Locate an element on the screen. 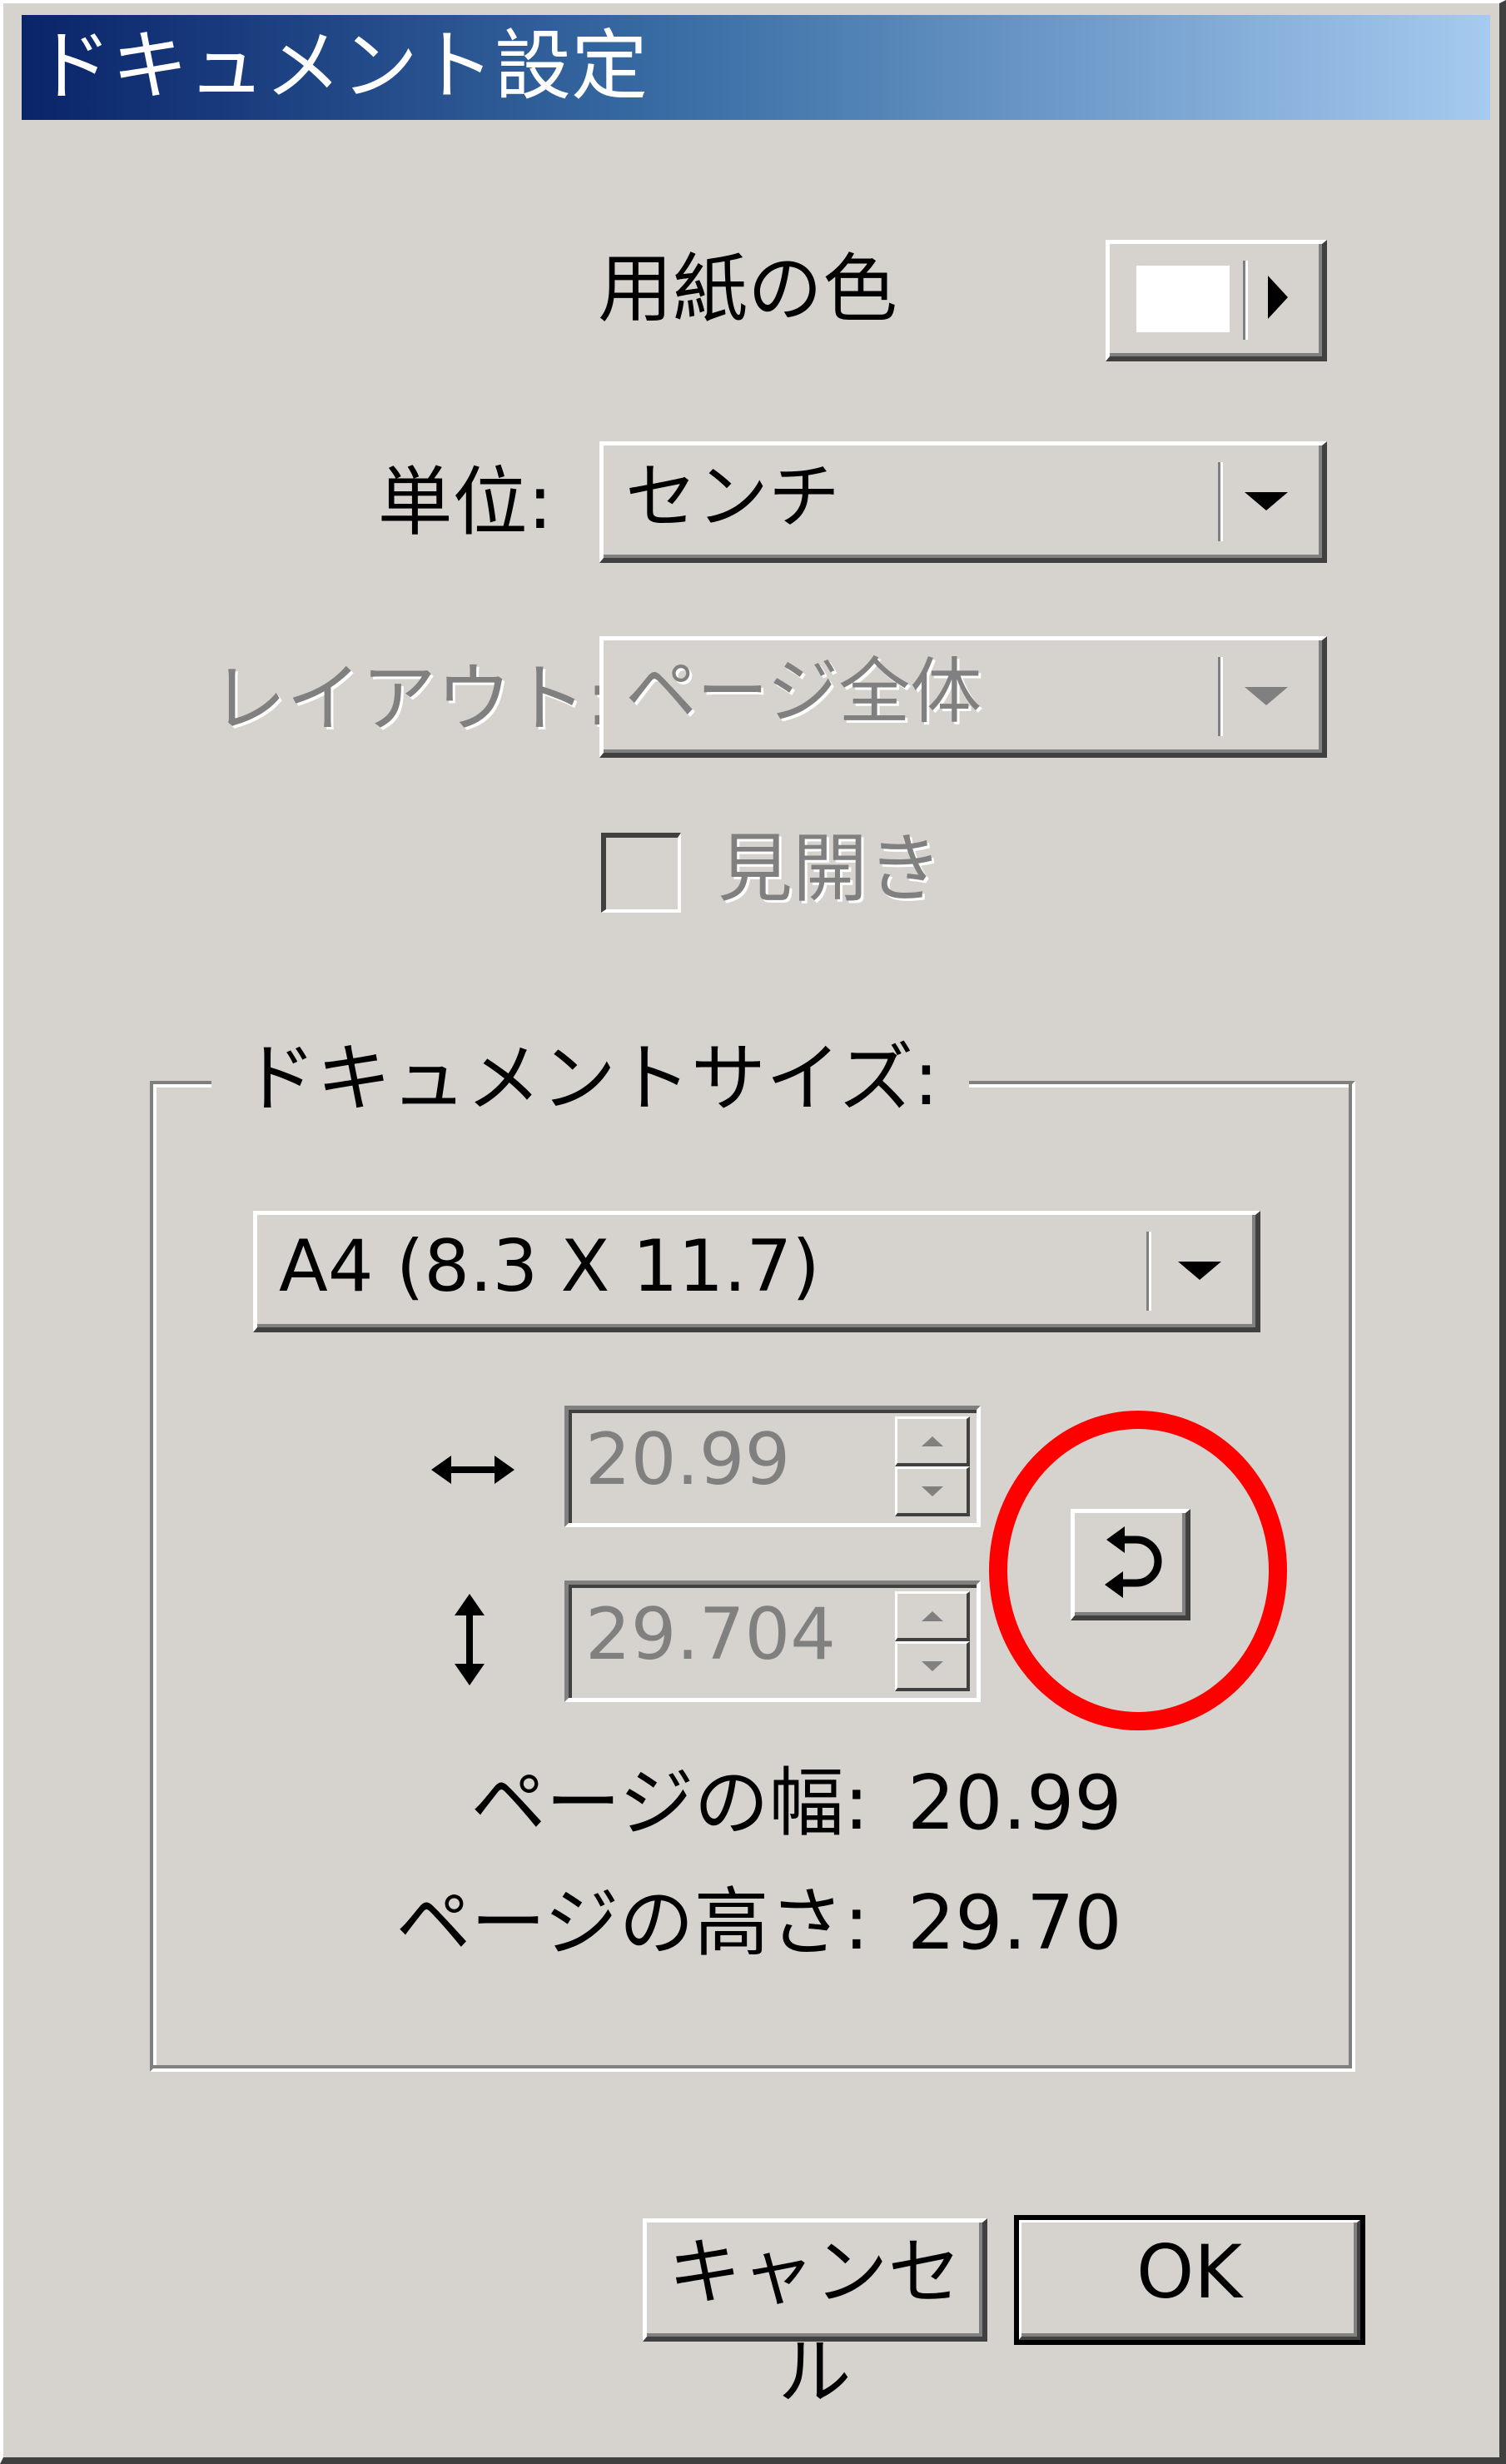 The height and width of the screenshot is (2464, 1506). ok-button: OK is located at coordinates (1189, 2280).